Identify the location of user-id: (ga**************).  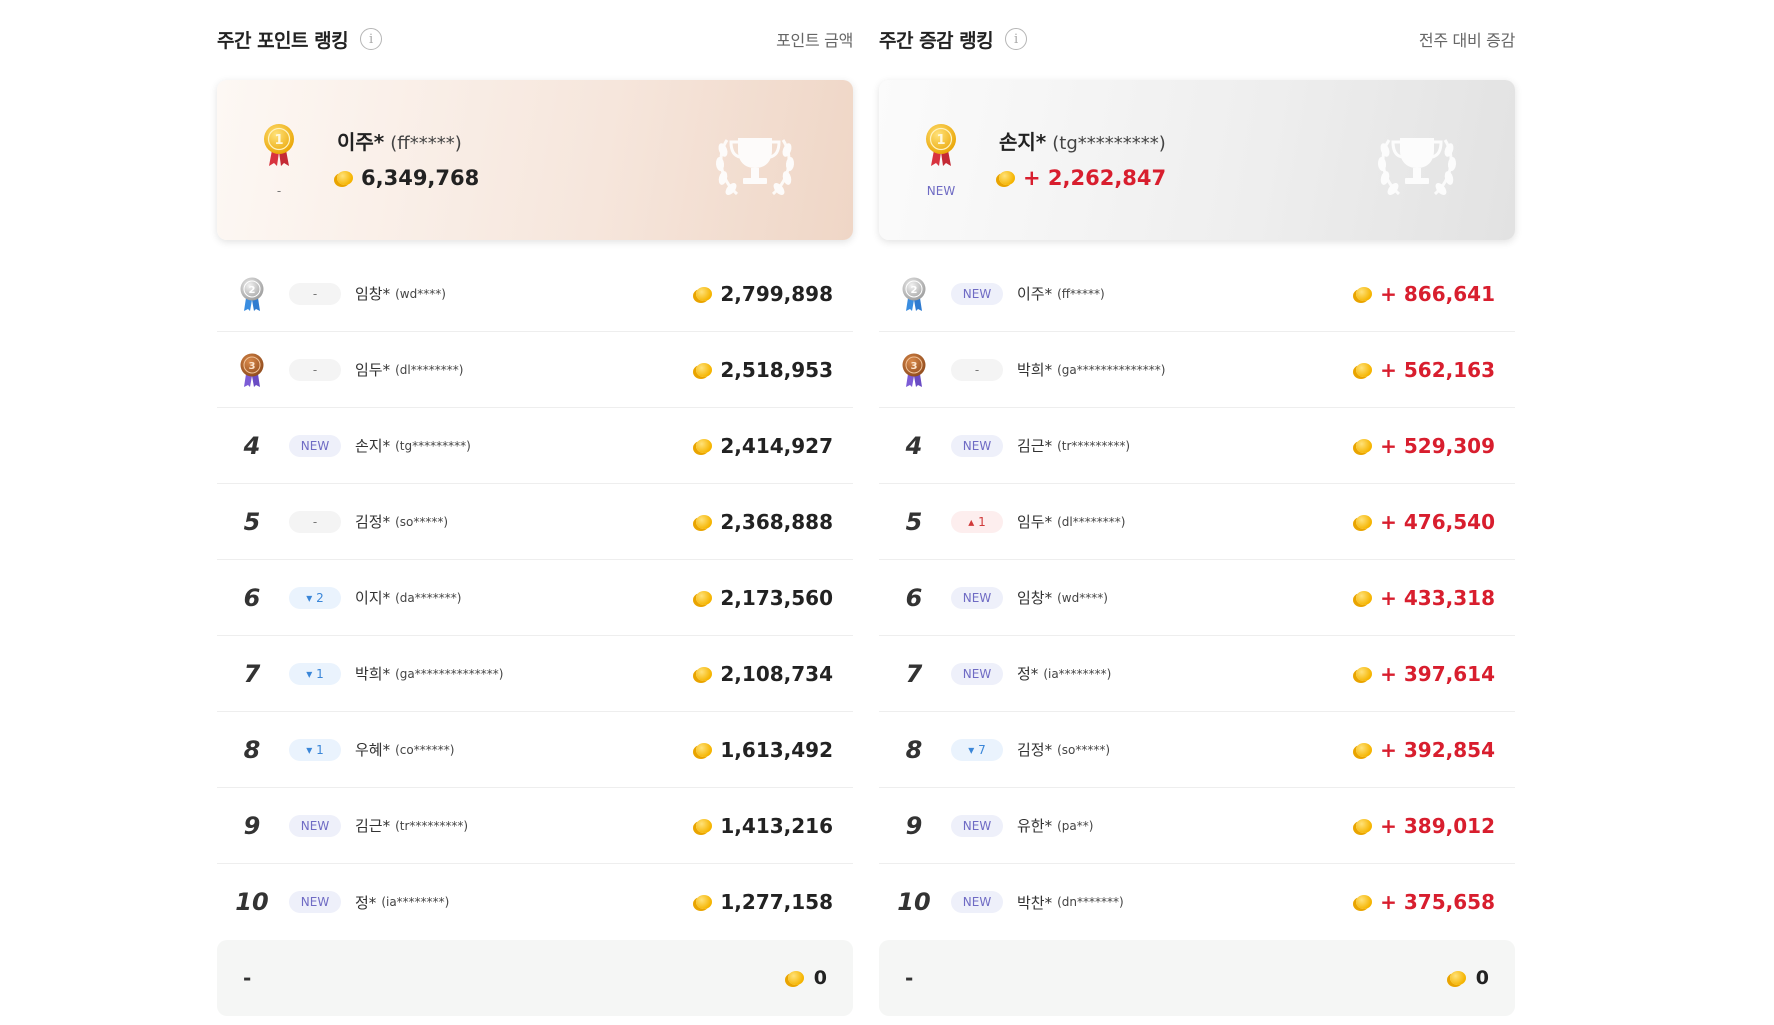
(1111, 369).